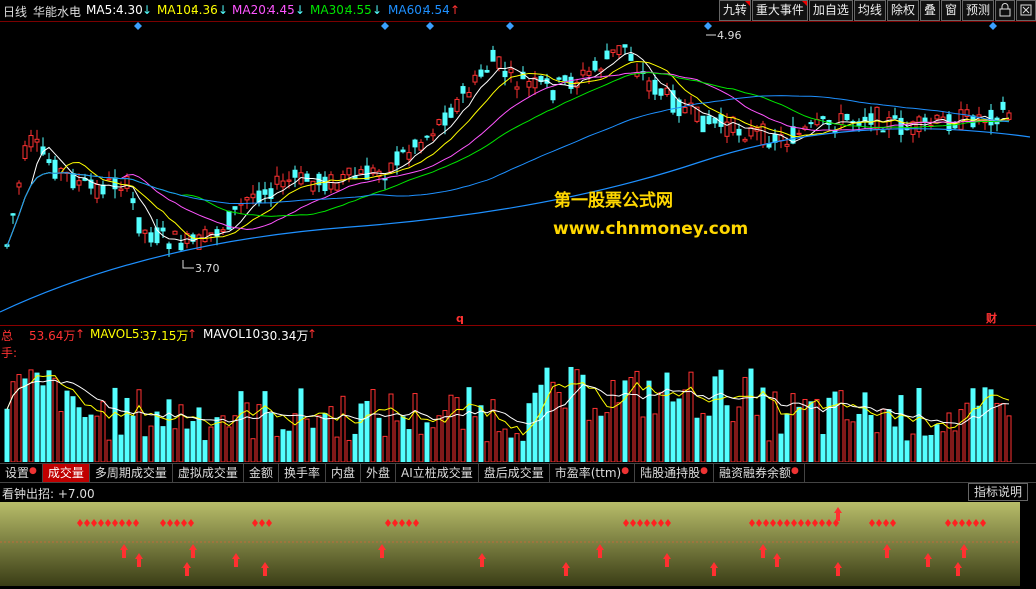 This screenshot has height=589, width=1036. Describe the element at coordinates (436, 10) in the screenshot. I see `ma60-value: 4.54` at that location.